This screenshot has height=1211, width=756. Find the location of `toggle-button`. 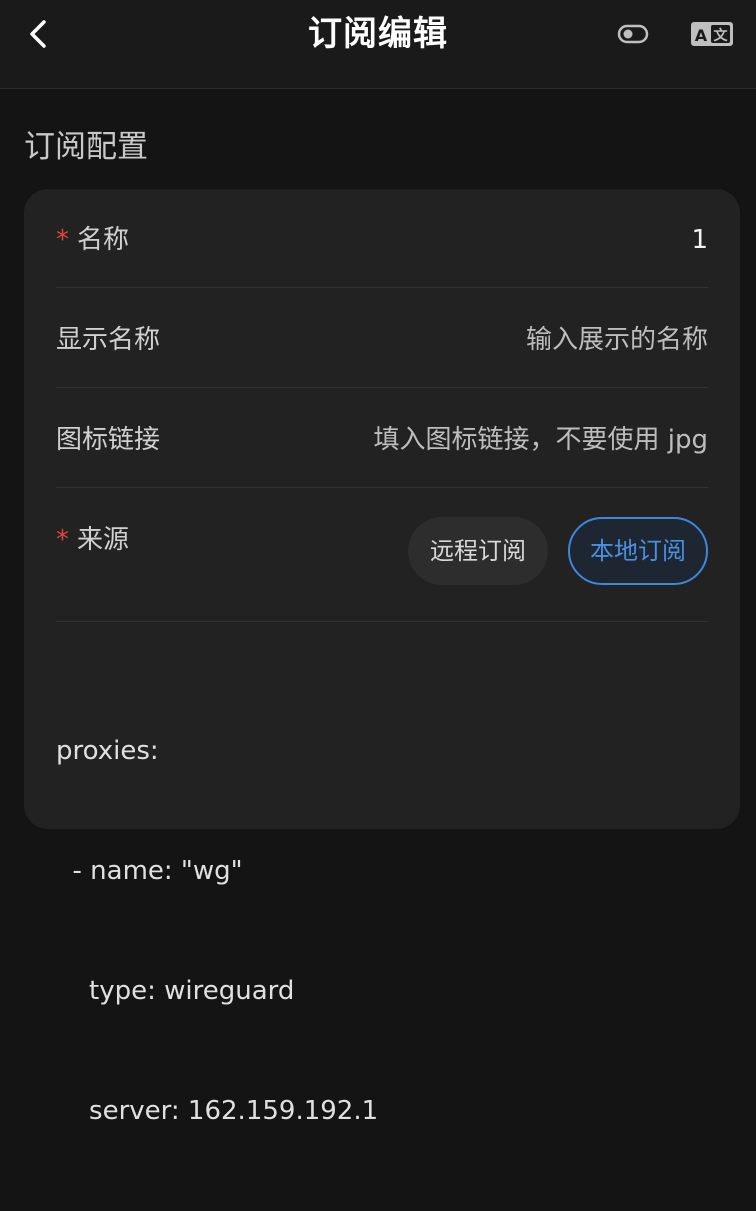

toggle-button is located at coordinates (633, 34).